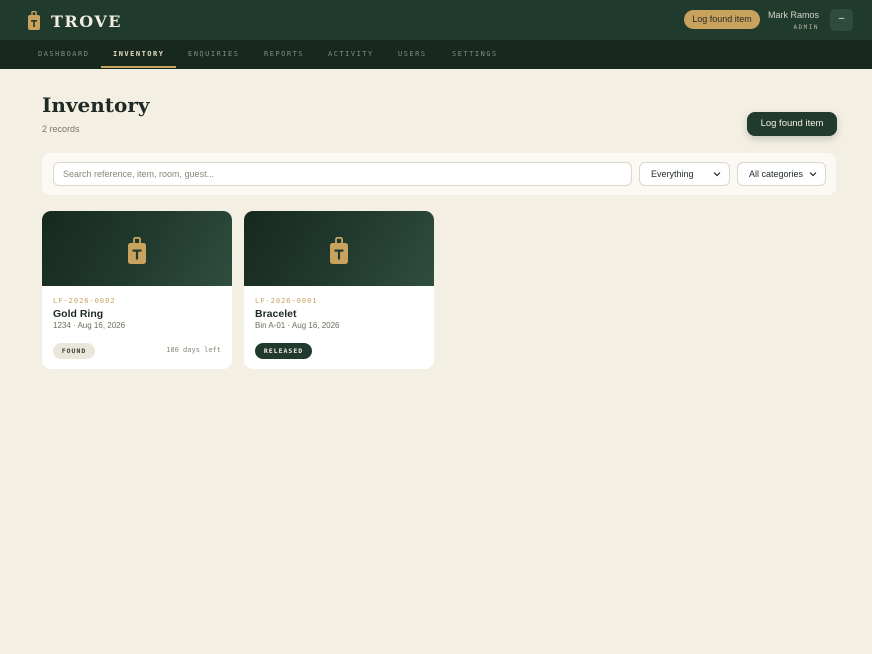  Describe the element at coordinates (792, 124) in the screenshot. I see `log-found-item-primary-button: Log found item` at that location.